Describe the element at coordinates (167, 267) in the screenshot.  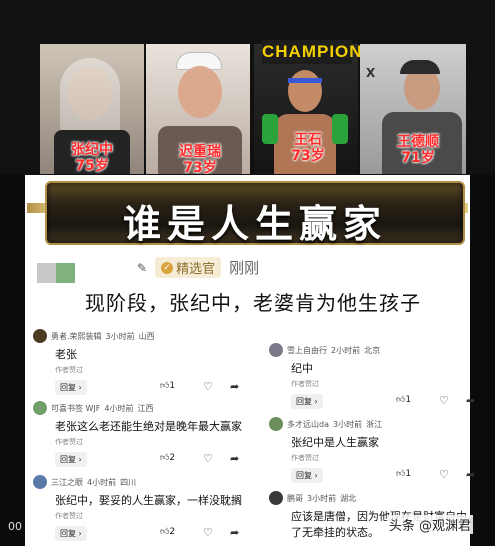
I see `check-icon: ✓` at that location.